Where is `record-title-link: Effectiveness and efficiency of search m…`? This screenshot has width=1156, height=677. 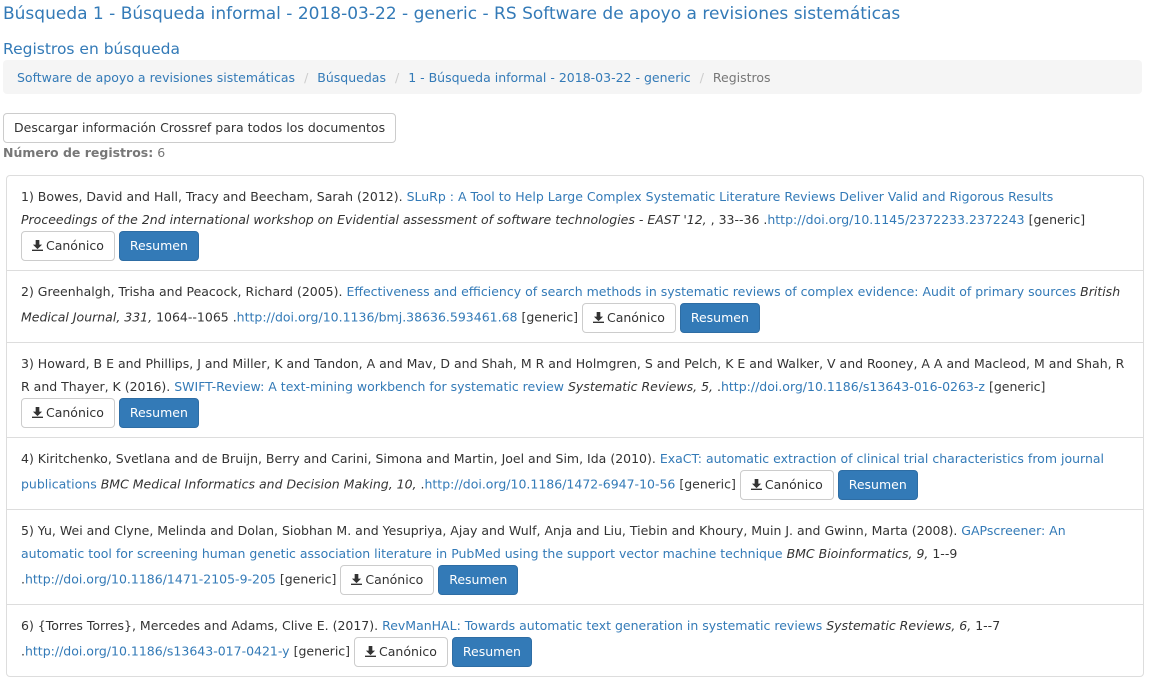 record-title-link: Effectiveness and efficiency of search m… is located at coordinates (711, 291).